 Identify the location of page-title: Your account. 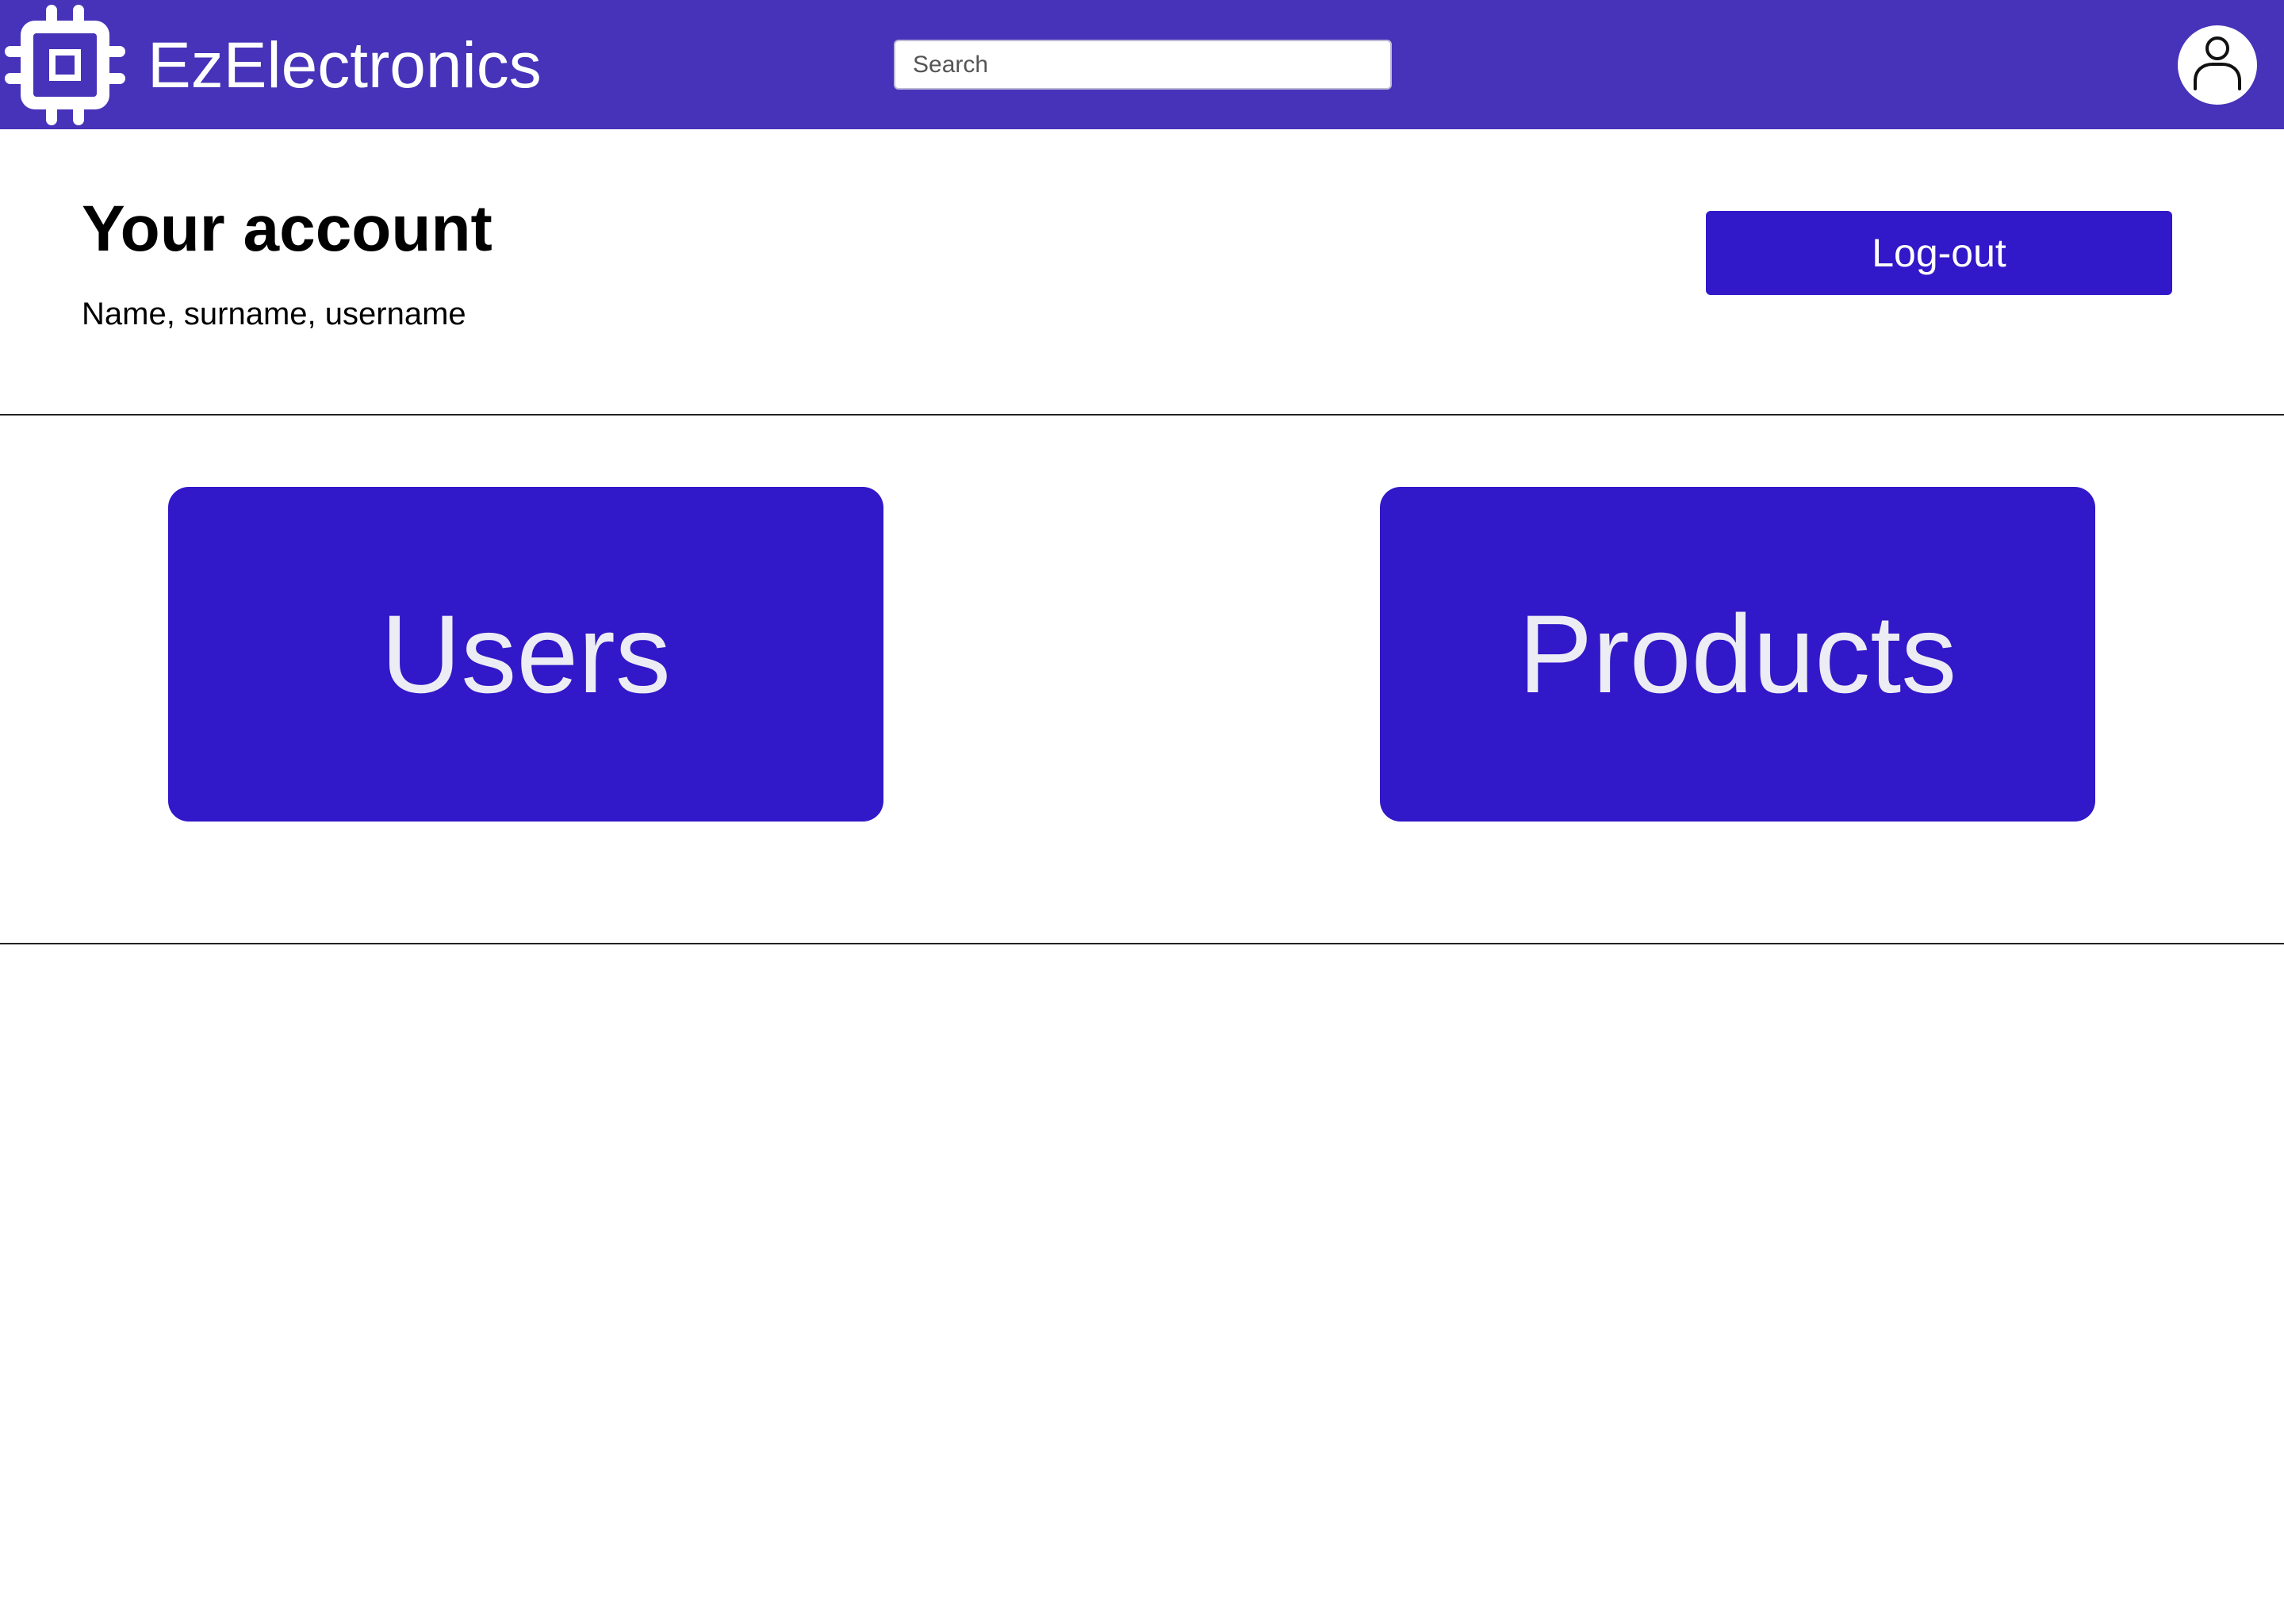
(287, 229).